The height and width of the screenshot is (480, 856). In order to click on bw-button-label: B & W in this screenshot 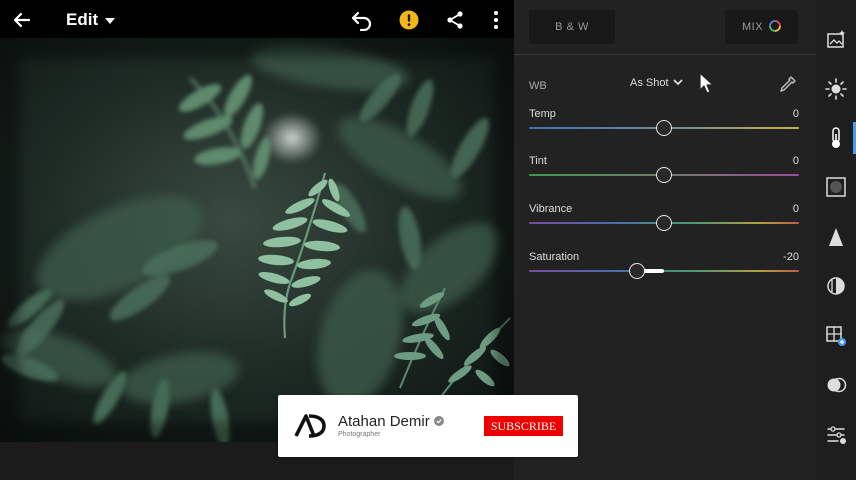, I will do `click(572, 27)`.